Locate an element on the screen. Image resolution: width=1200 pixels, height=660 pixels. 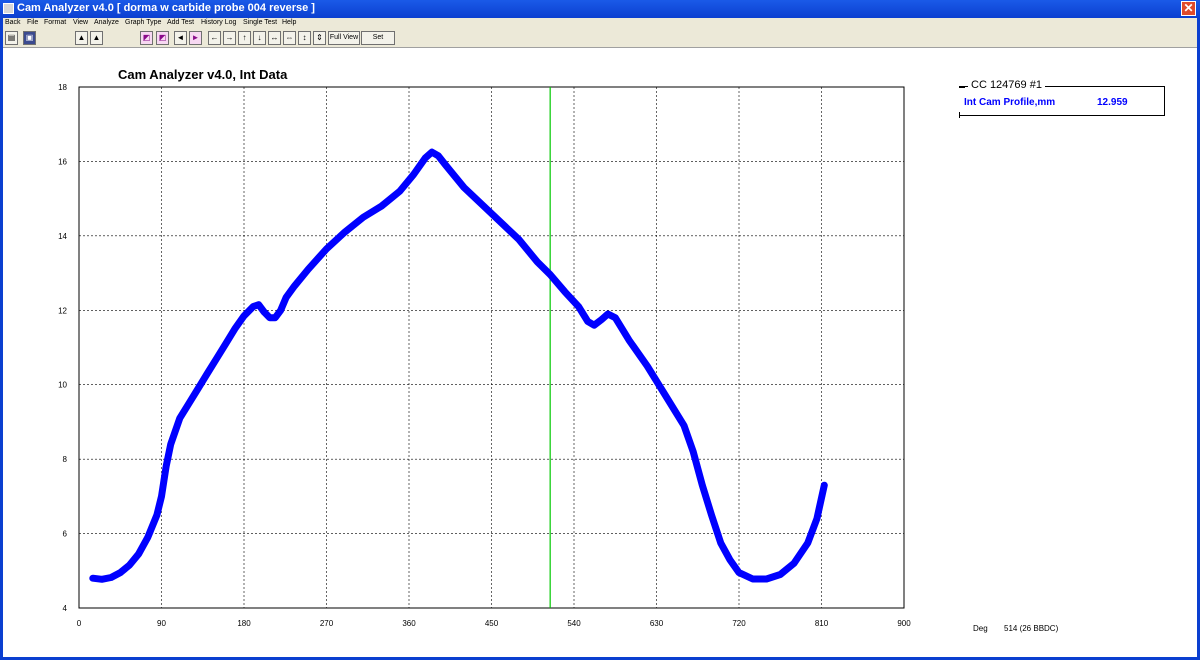
legend-title: CC 124769 #1 is located at coordinates (1006, 85).